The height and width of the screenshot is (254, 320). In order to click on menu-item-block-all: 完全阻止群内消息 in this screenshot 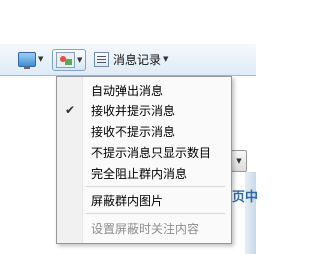, I will do `click(144, 173)`.